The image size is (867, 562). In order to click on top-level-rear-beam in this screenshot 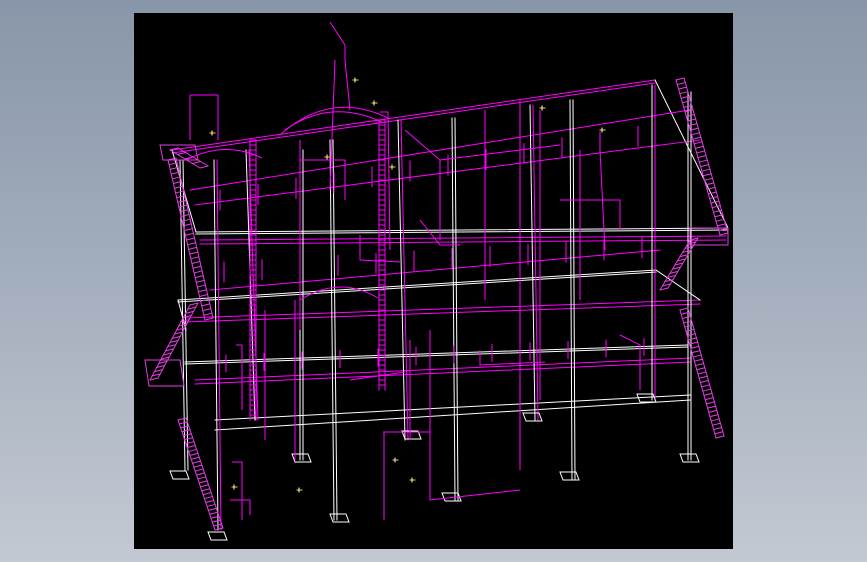, I will do `click(462, 230)`.